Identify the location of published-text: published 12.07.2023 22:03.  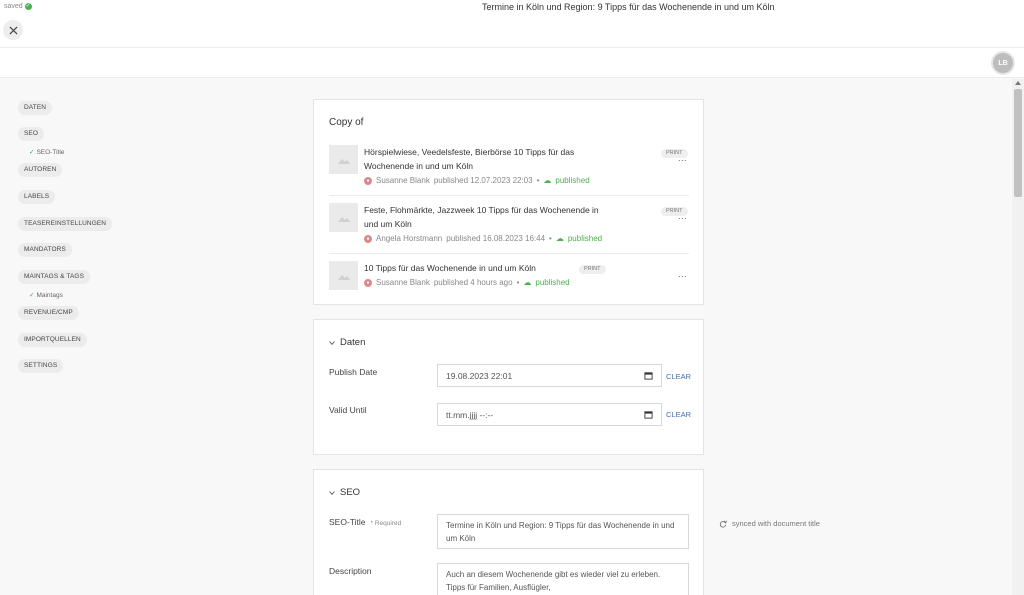
(483, 180).